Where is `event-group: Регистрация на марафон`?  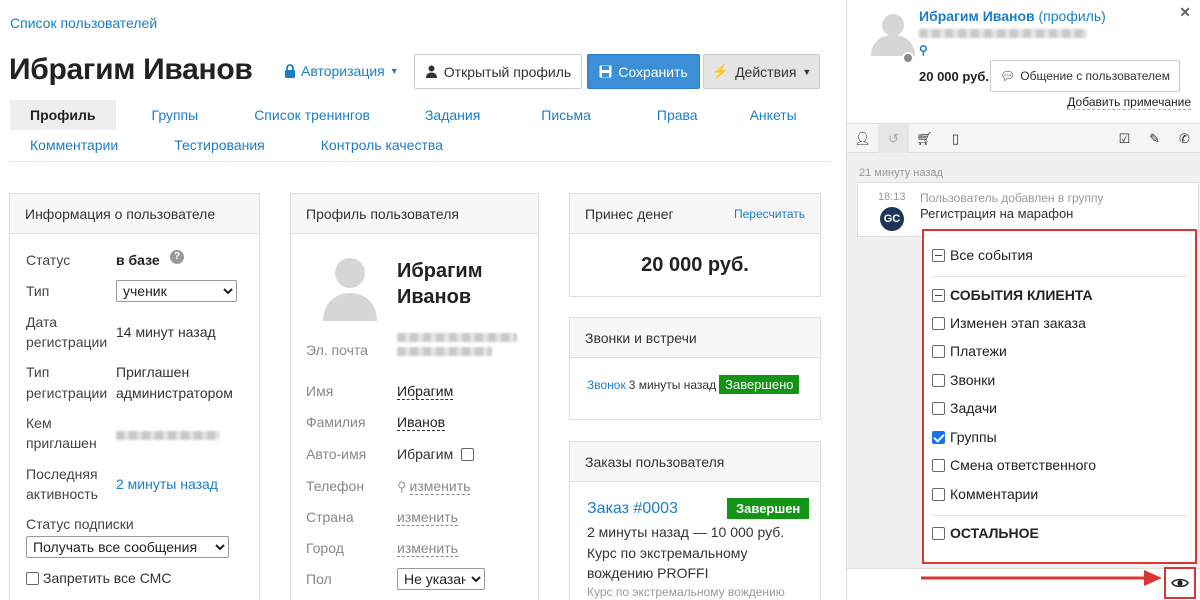 event-group: Регистрация на марафон is located at coordinates (997, 213).